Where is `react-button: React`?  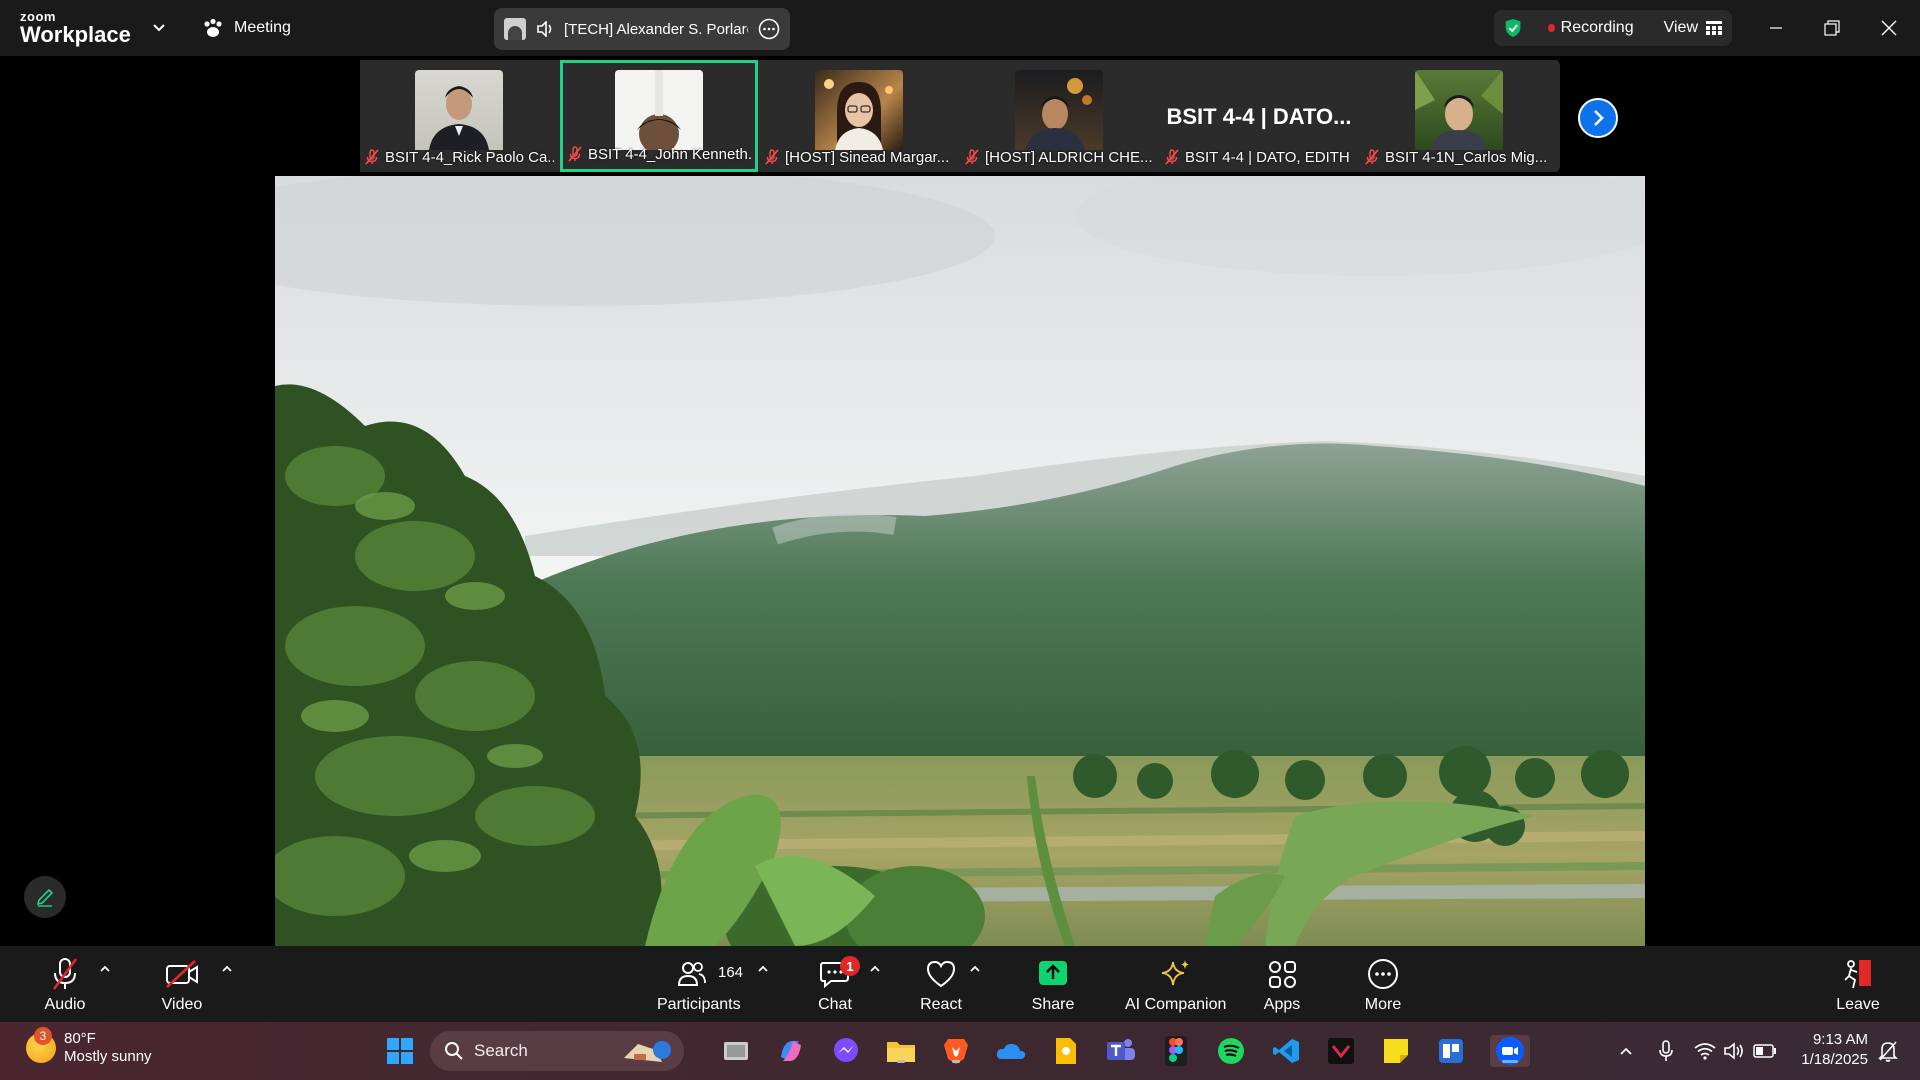 react-button: React is located at coordinates (941, 985).